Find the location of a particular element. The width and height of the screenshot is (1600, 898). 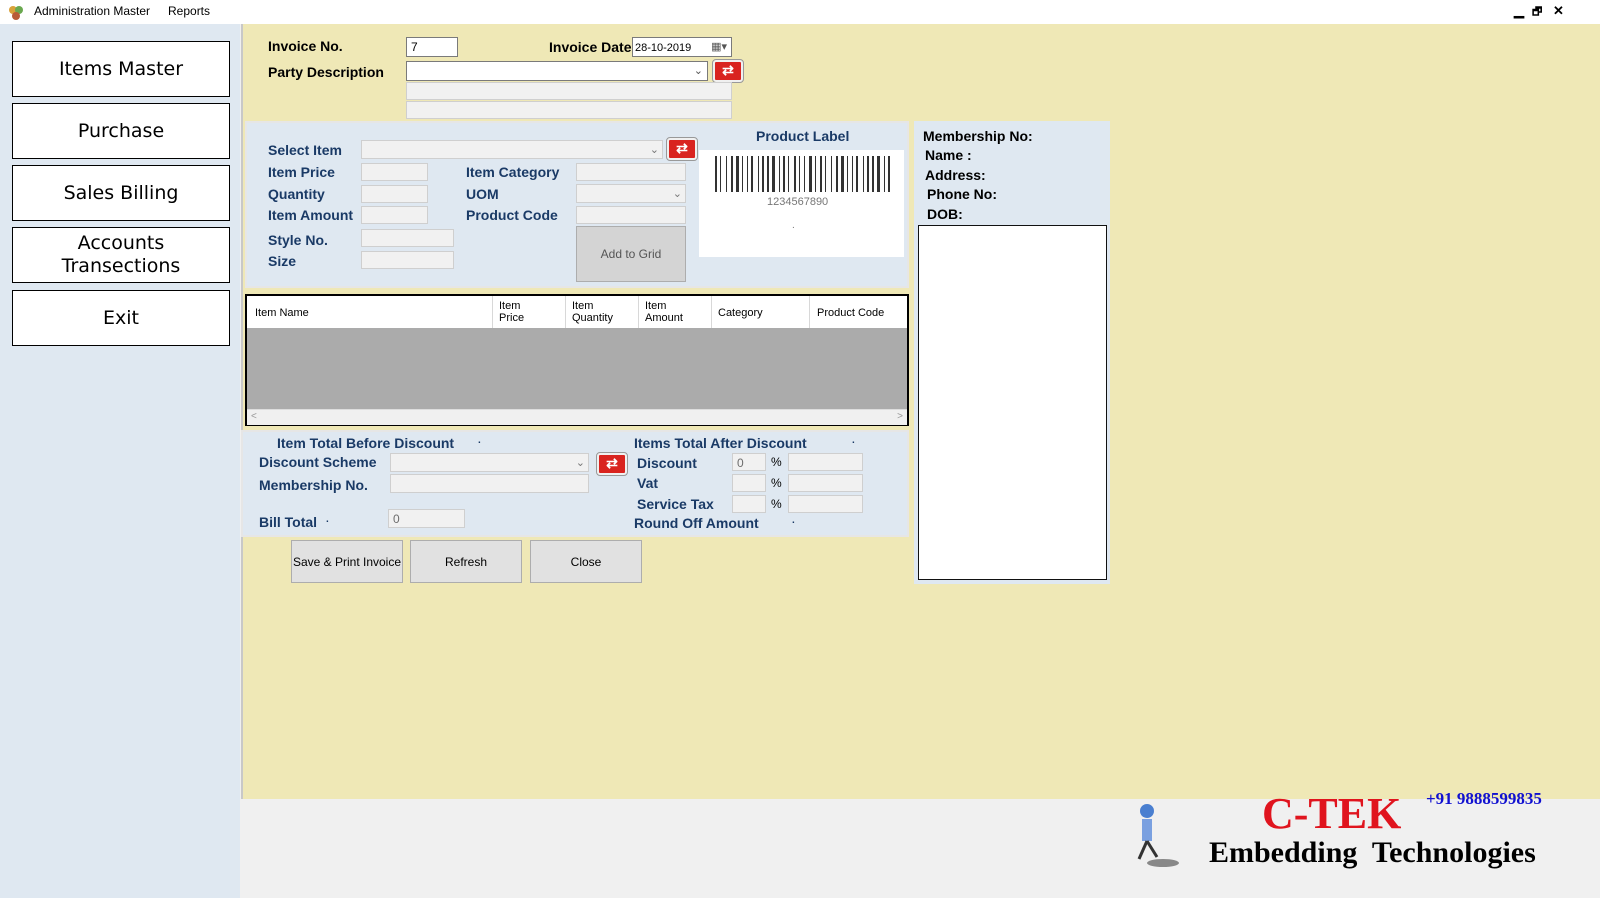

robot-mascot-icon is located at coordinates (1155, 838).